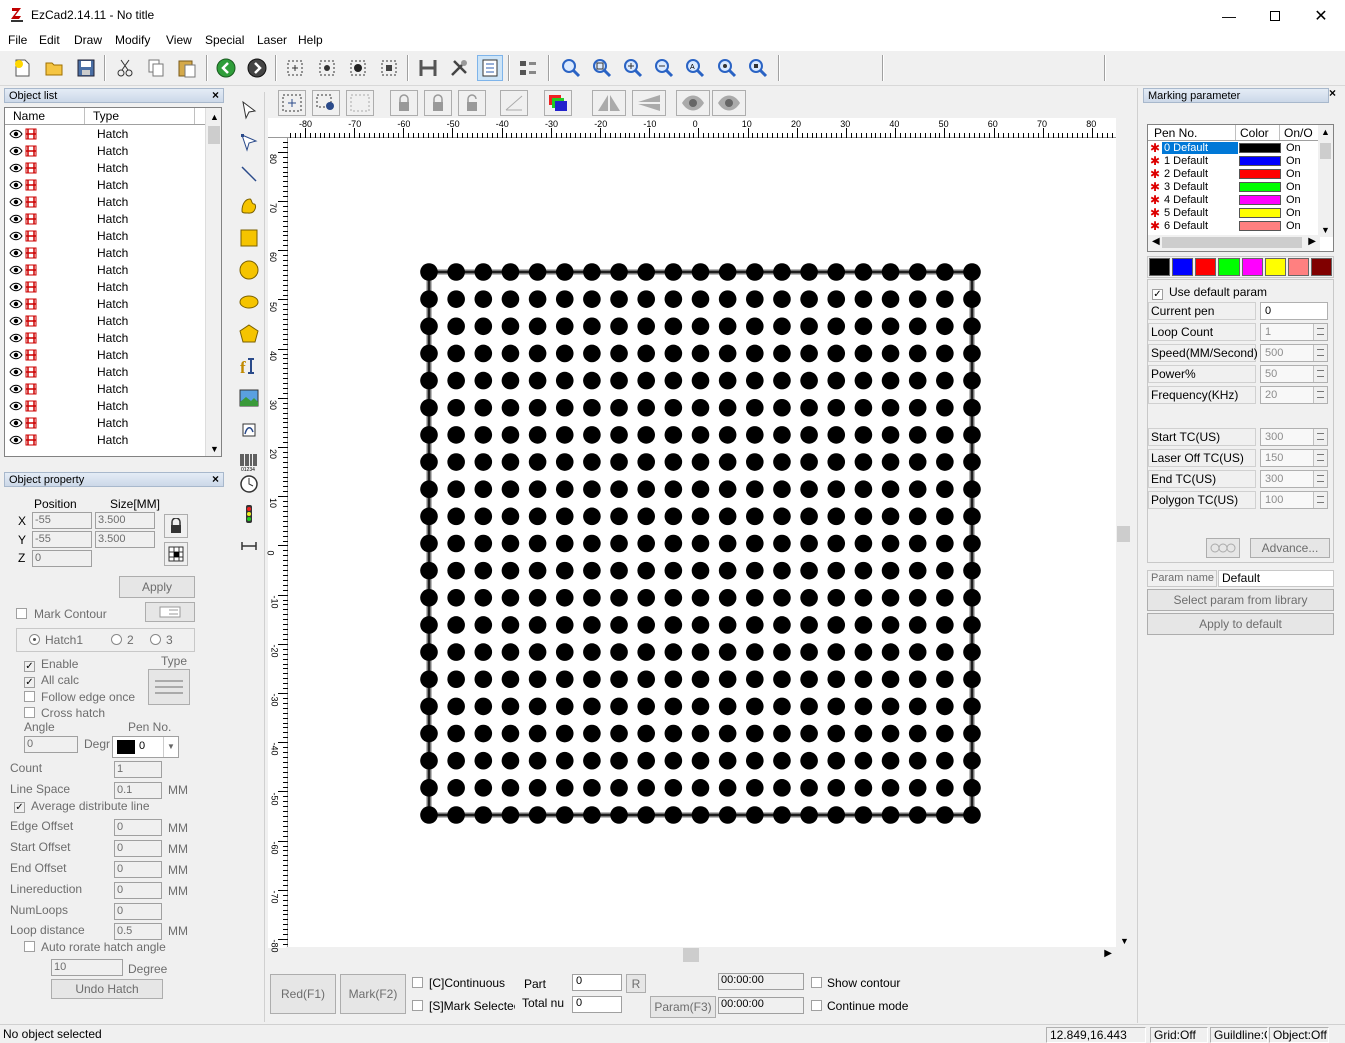 The height and width of the screenshot is (1043, 1345). I want to click on select-group-icon, so click(327, 68).